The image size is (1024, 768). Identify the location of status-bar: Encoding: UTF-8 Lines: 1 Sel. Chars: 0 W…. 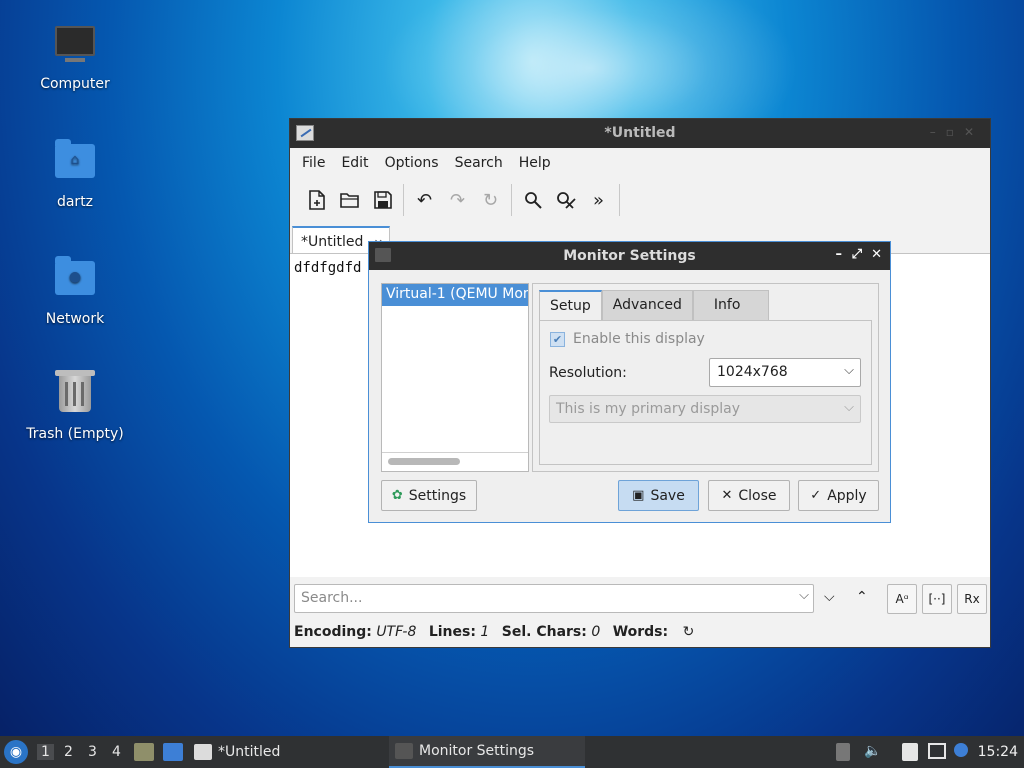
(640, 633).